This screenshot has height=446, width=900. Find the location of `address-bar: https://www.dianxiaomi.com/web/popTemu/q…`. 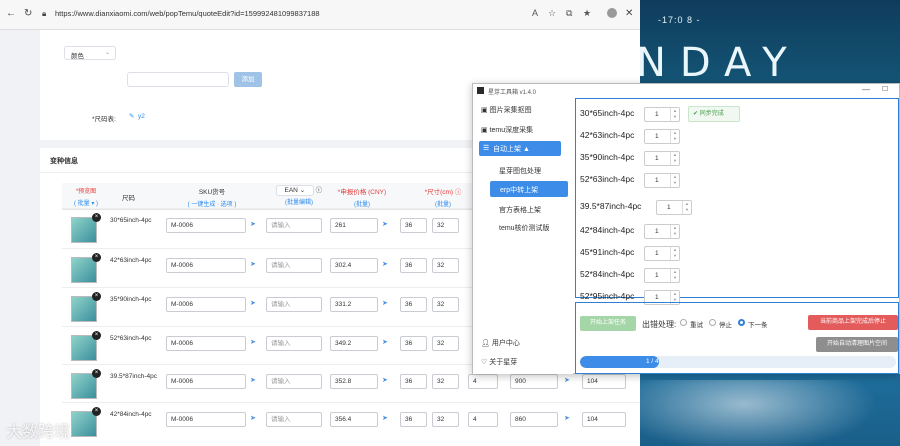

address-bar: https://www.dianxiaomi.com/web/popTemu/q… is located at coordinates (187, 13).